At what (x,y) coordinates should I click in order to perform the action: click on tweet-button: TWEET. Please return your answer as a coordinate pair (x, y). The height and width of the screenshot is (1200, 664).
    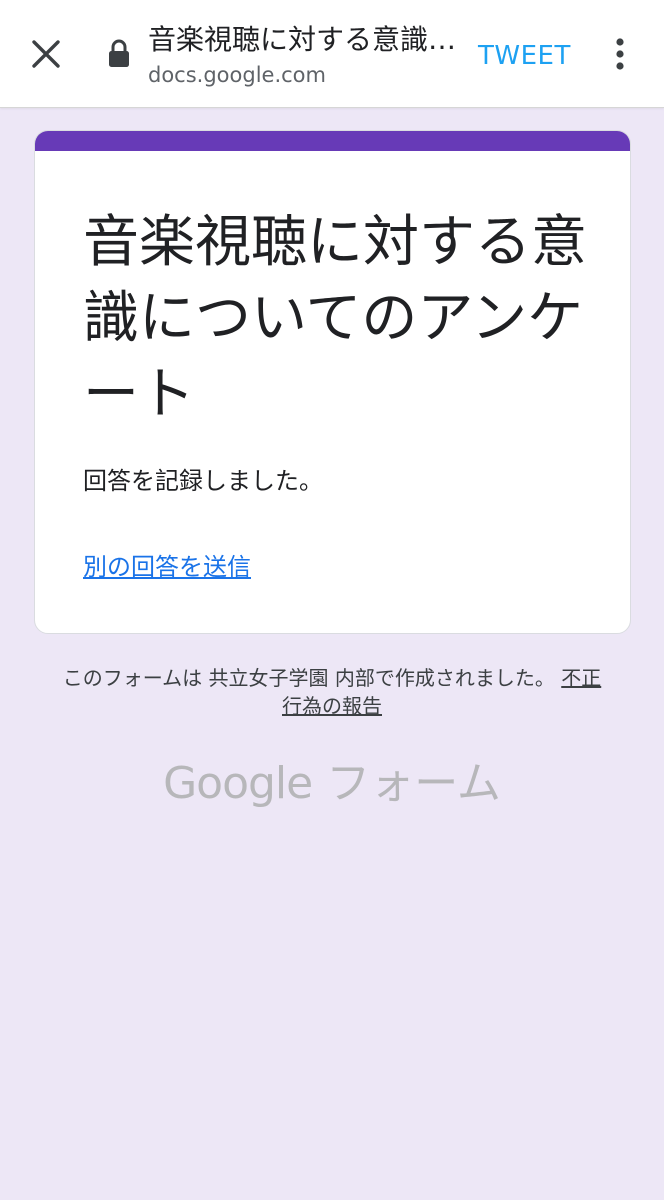
    Looking at the image, I should click on (524, 56).